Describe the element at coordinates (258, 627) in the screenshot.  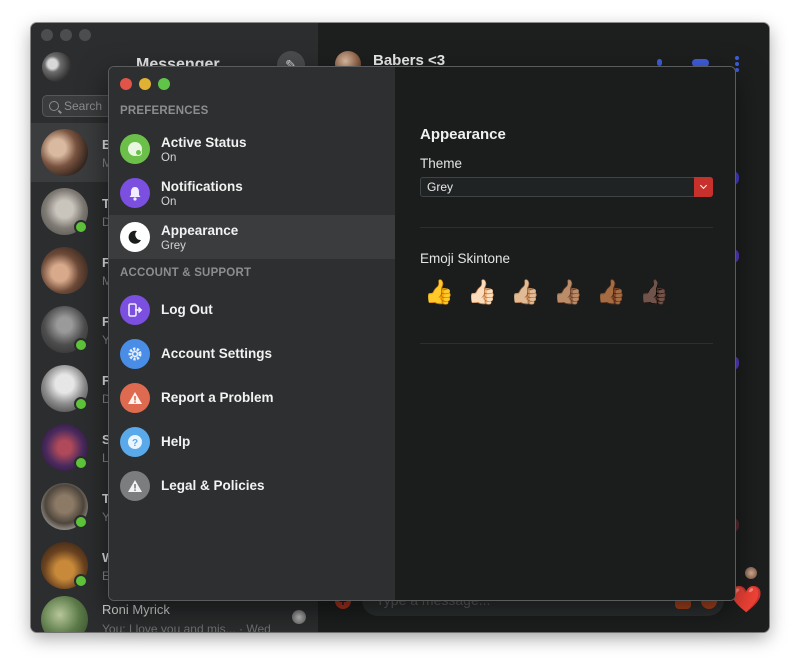
I see `conversation-time: Wed` at that location.